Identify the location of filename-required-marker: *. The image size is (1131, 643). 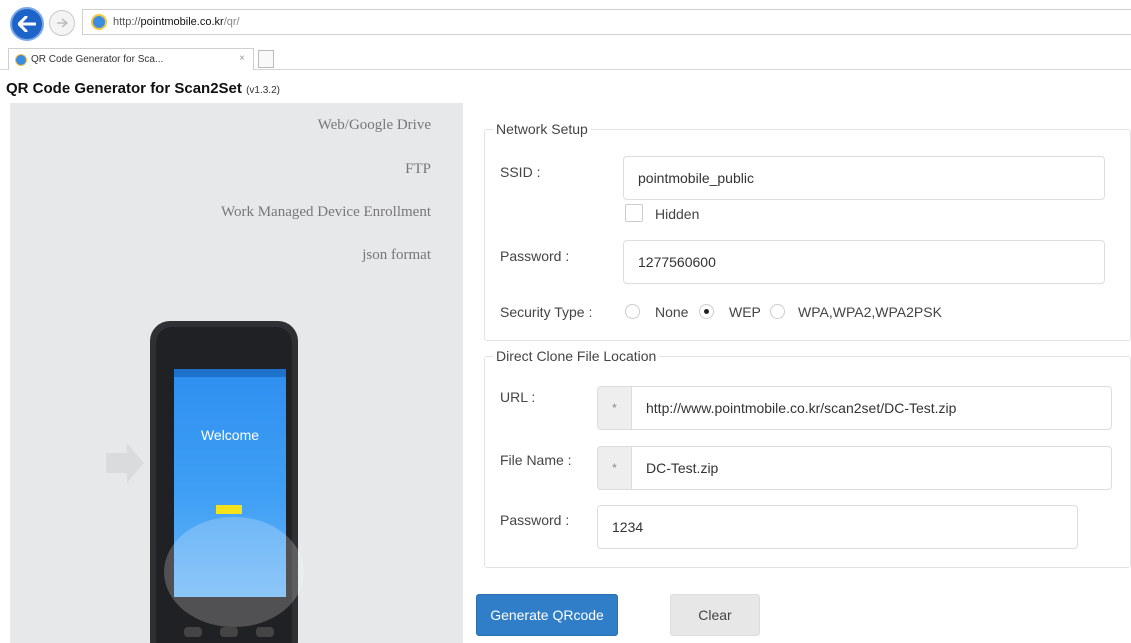
(614, 468).